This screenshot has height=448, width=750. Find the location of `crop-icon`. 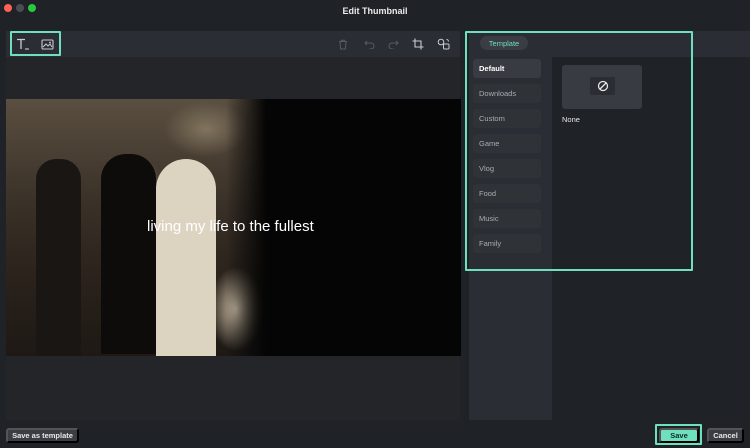

crop-icon is located at coordinates (418, 44).